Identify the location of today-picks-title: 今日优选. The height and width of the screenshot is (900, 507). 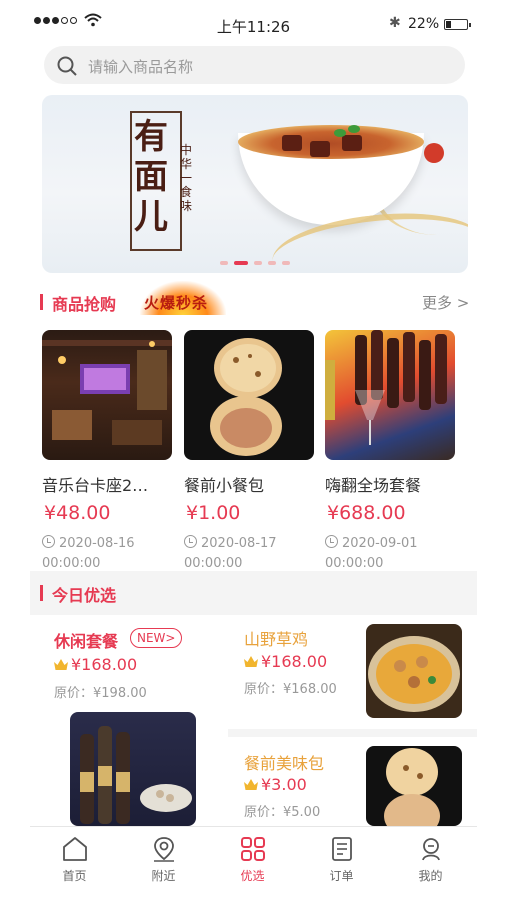
(84, 595).